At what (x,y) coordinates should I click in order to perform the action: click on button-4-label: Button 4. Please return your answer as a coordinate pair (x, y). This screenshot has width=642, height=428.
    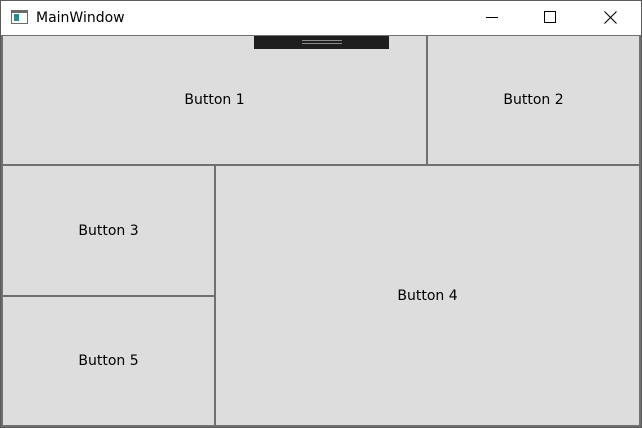
    Looking at the image, I should click on (427, 295).